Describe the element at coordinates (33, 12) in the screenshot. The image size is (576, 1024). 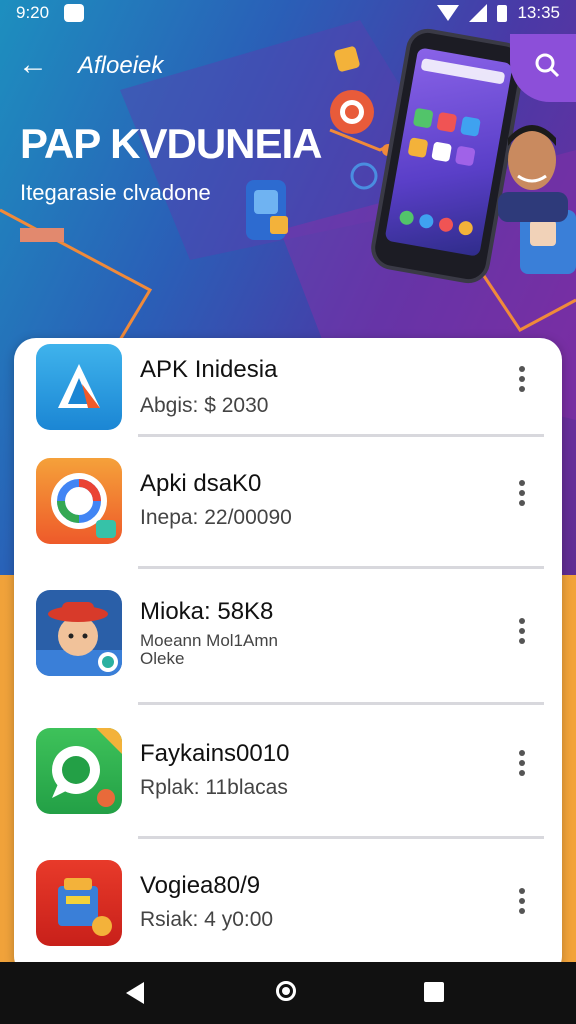
I see `status-time: 9:20` at that location.